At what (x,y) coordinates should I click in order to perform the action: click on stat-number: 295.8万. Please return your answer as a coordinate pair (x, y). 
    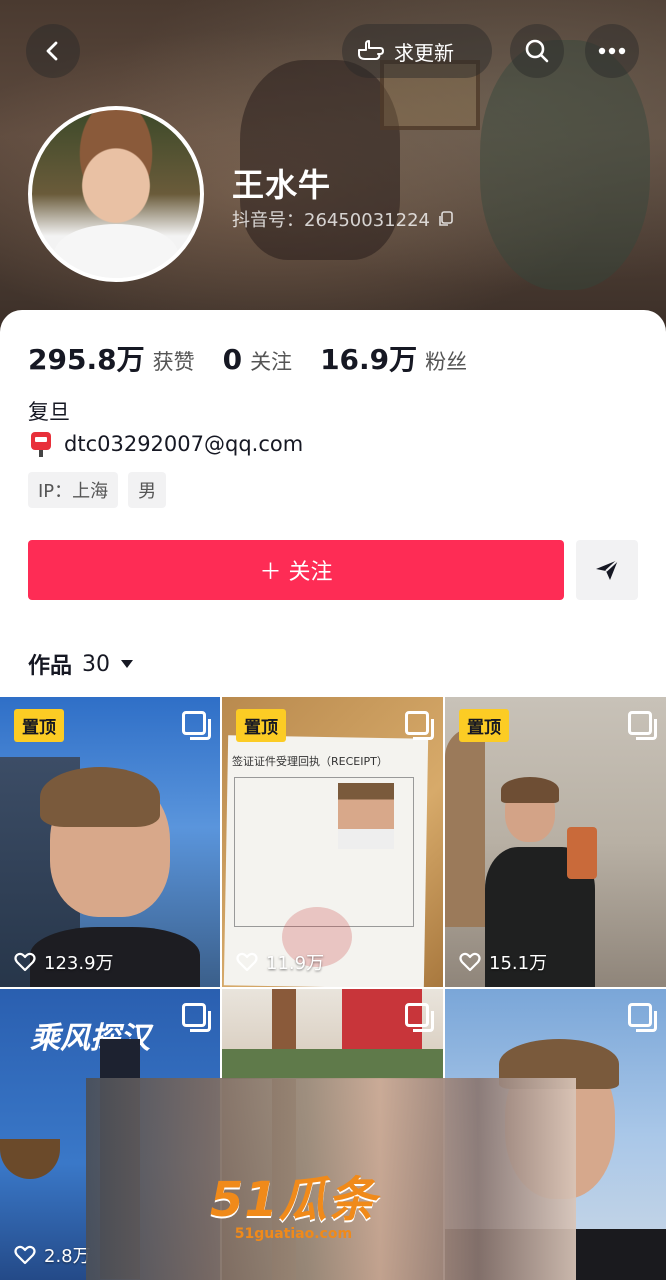
    Looking at the image, I should click on (86, 359).